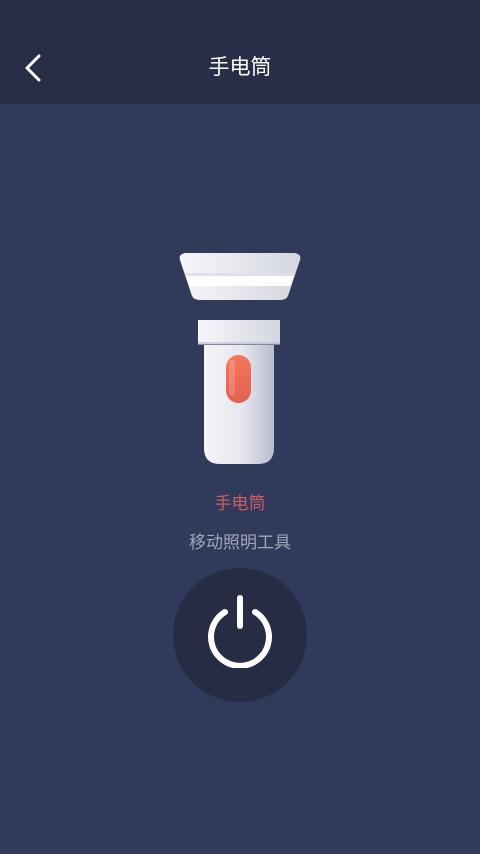 Image resolution: width=480 pixels, height=854 pixels. What do you see at coordinates (240, 543) in the screenshot?
I see `flashlight-description: 移动照明工具` at bounding box center [240, 543].